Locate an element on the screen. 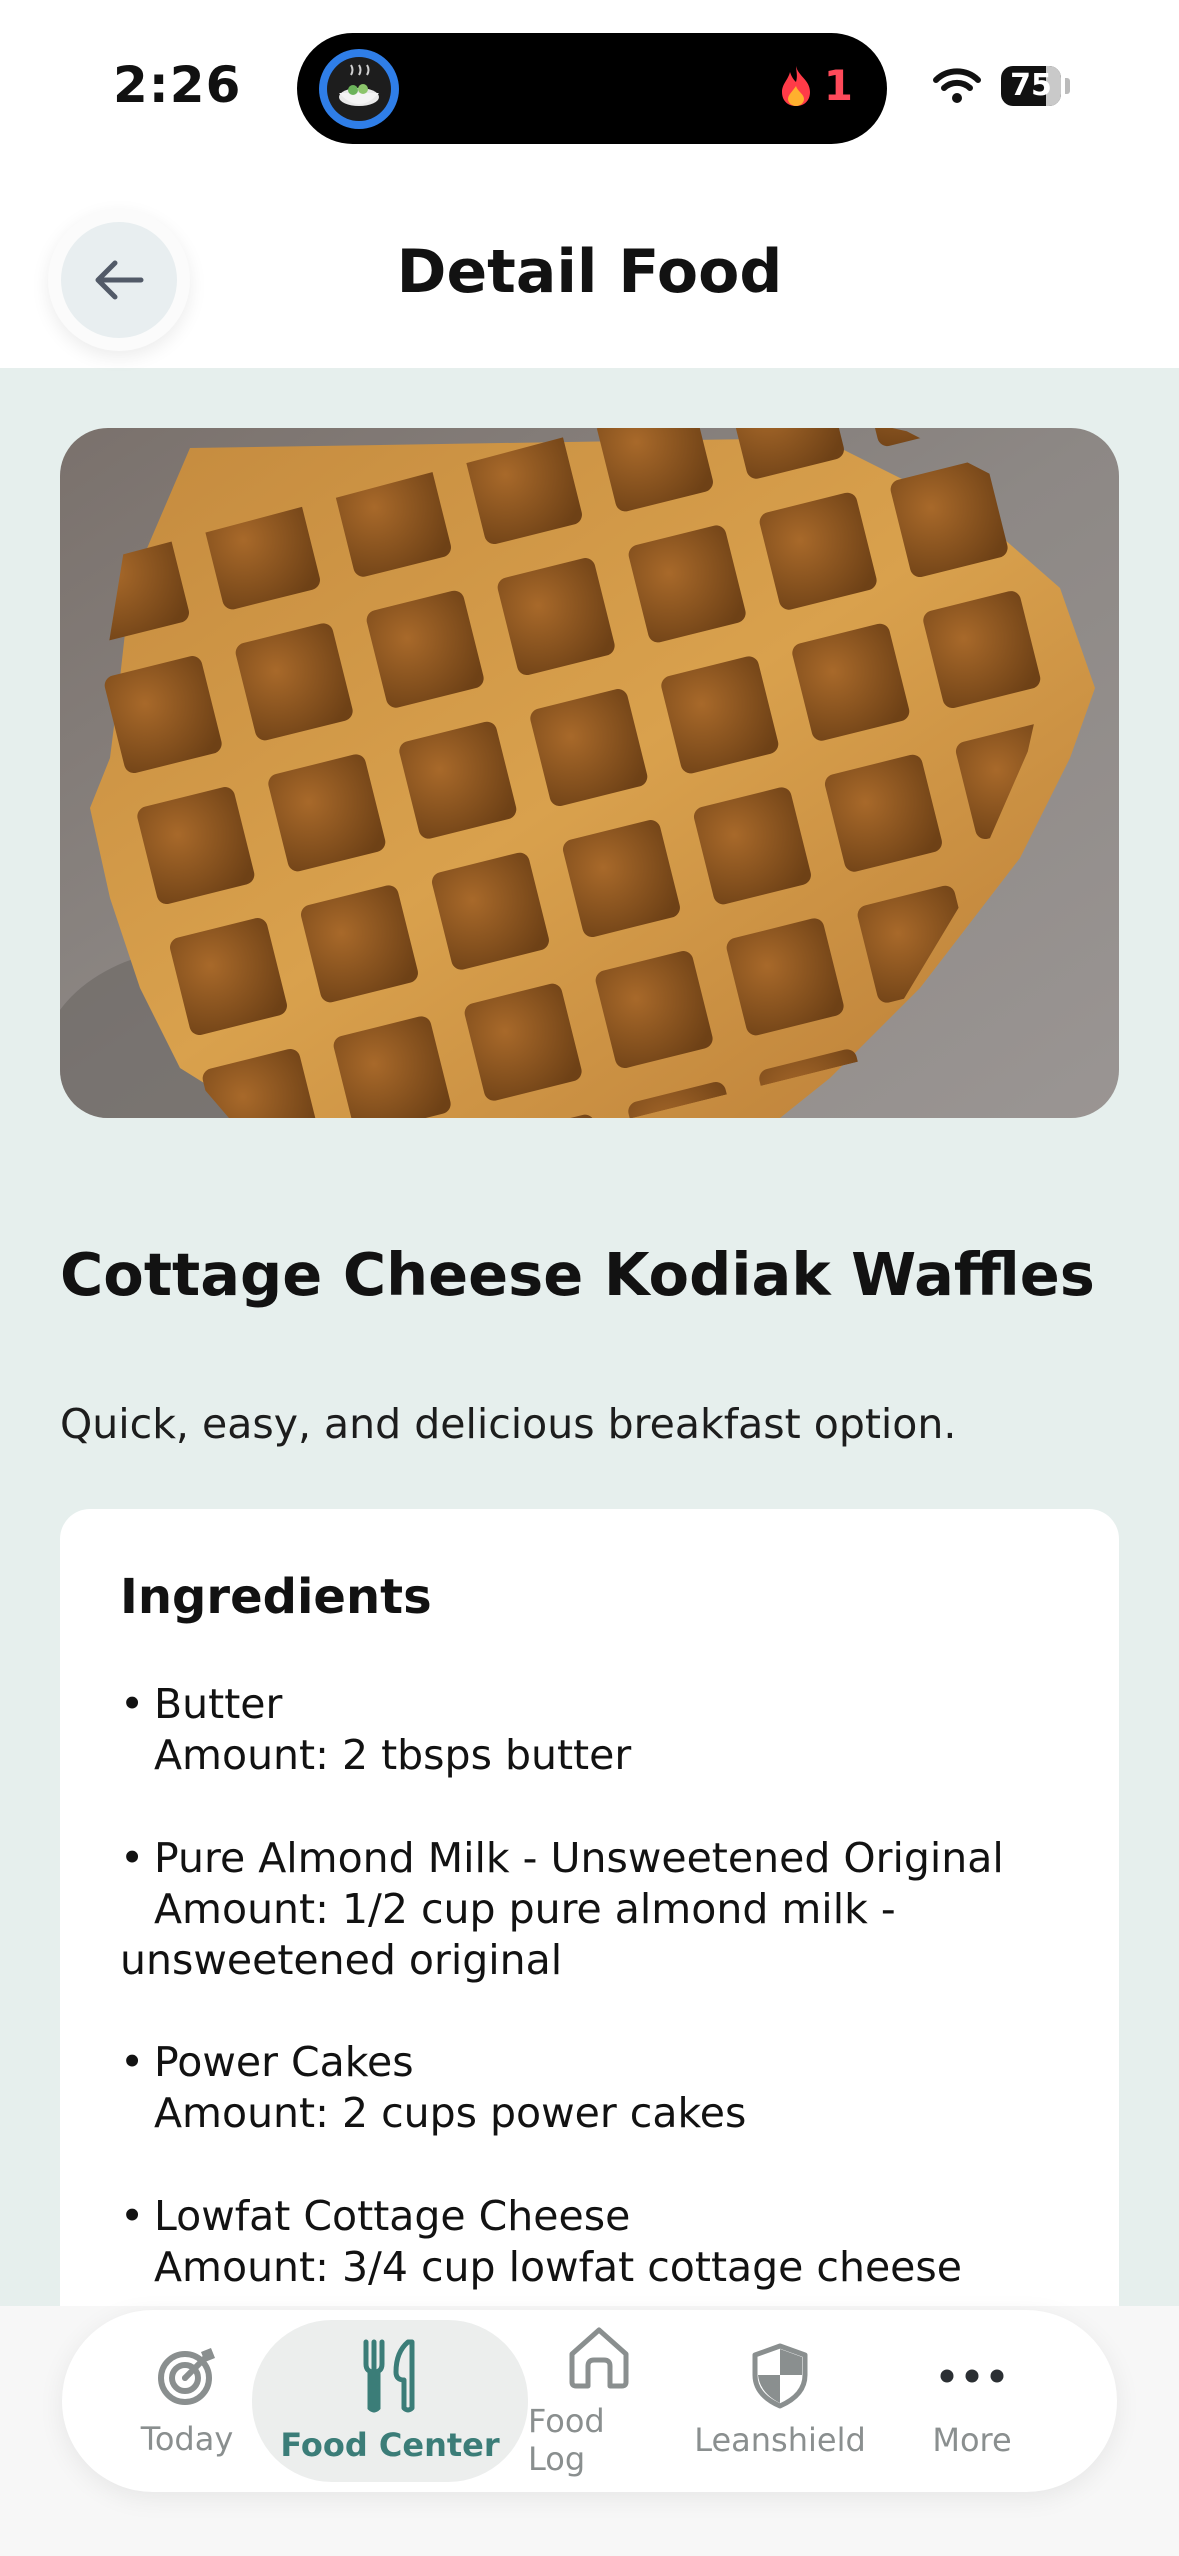 Image resolution: width=1179 pixels, height=2556 pixels. ingredient-name: Lowfat Cottage Cheese is located at coordinates (392, 2216).